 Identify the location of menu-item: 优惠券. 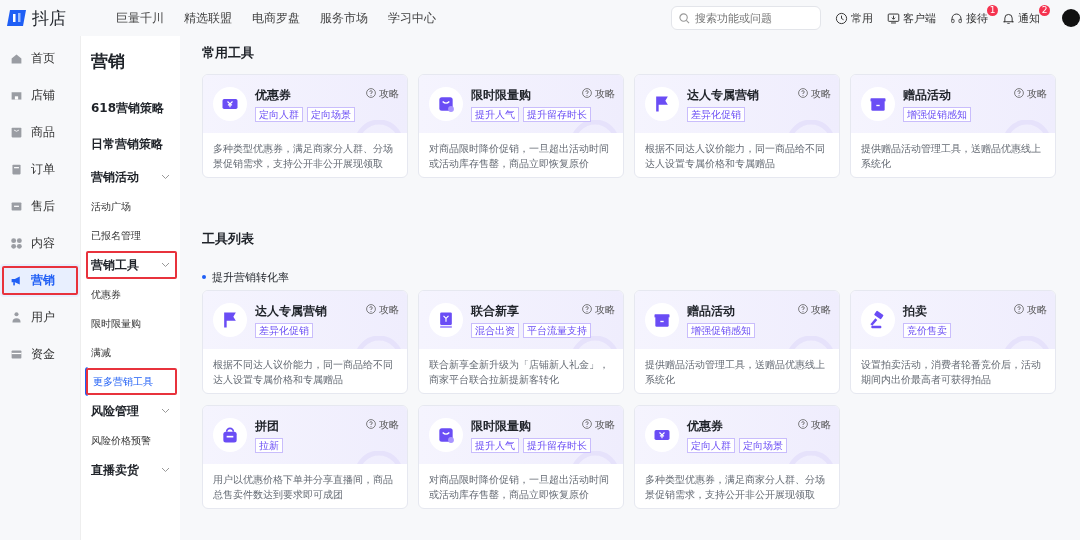
(131, 294).